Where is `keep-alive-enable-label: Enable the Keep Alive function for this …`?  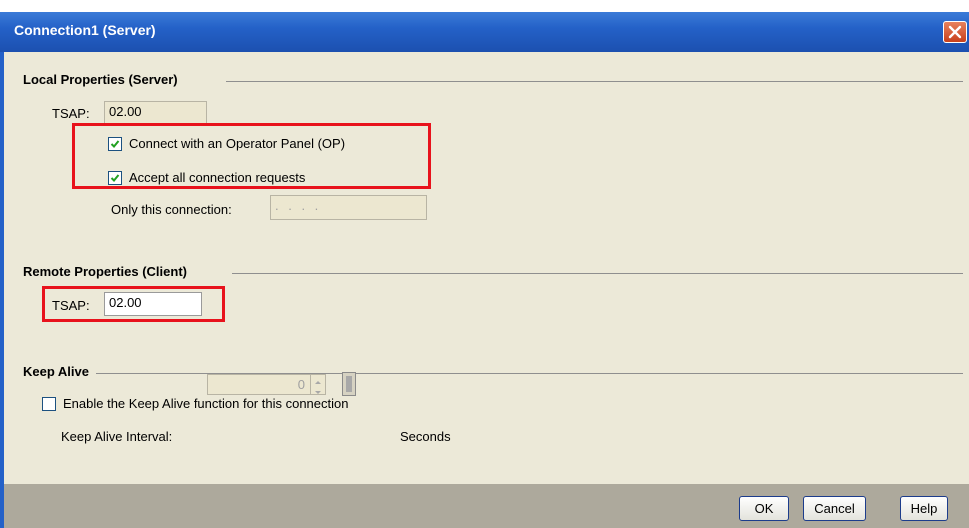 keep-alive-enable-label: Enable the Keep Alive function for this … is located at coordinates (206, 403).